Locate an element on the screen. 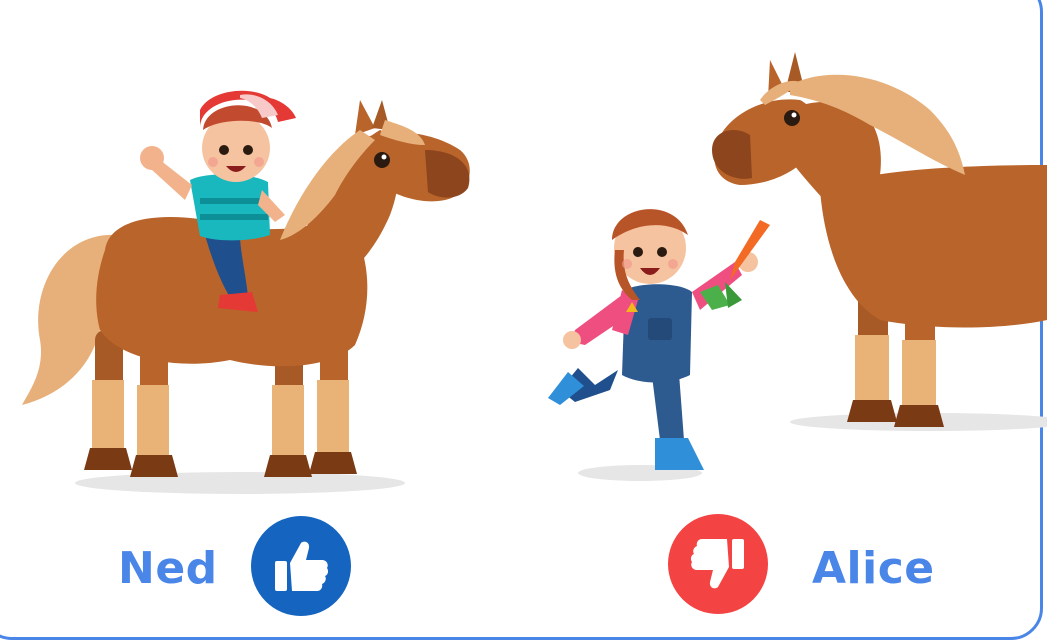  thumbs-down-icon is located at coordinates (717, 564).